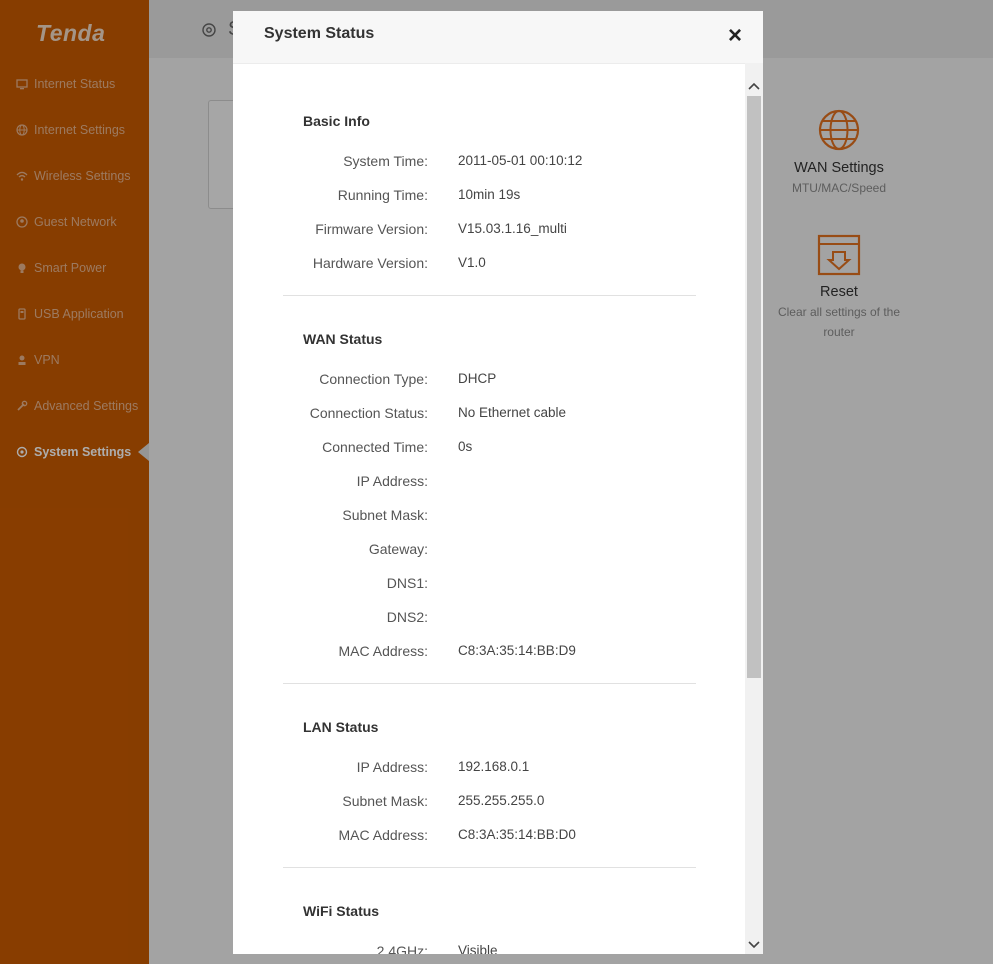  Describe the element at coordinates (489, 619) in the screenshot. I see `info-row: DNS2:` at that location.